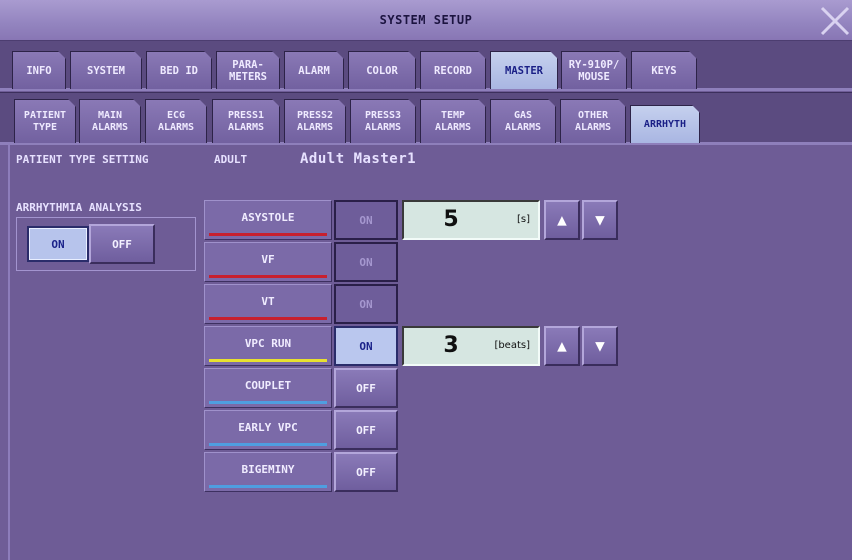  I want to click on asystole-up-button: ▲, so click(562, 220).